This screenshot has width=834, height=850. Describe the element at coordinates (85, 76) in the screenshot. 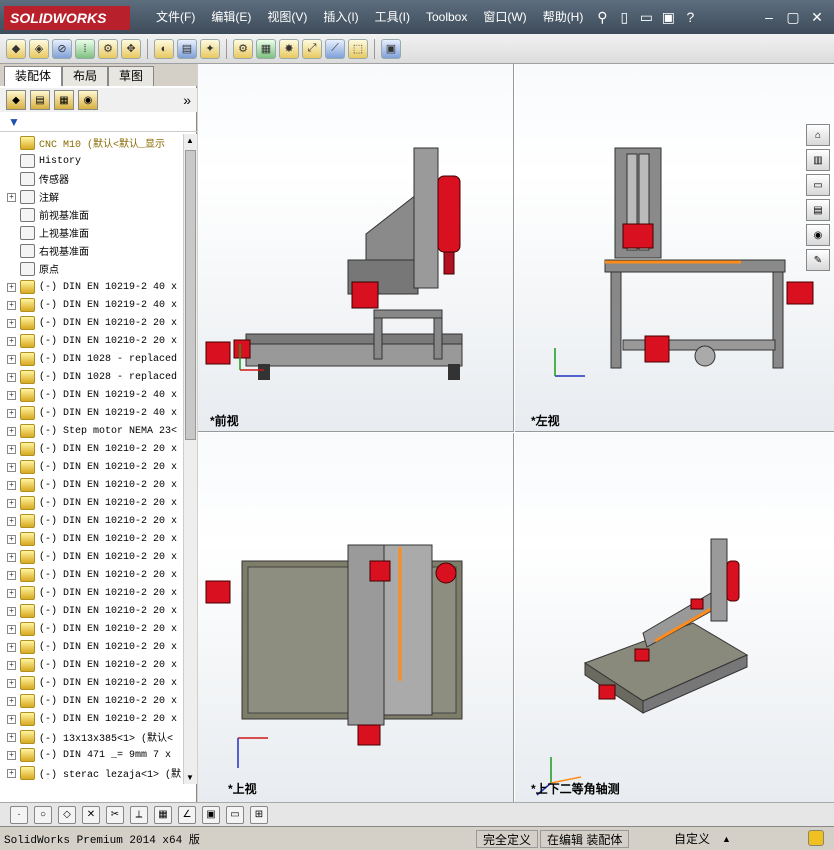

I see `tab-layout: 布局` at that location.